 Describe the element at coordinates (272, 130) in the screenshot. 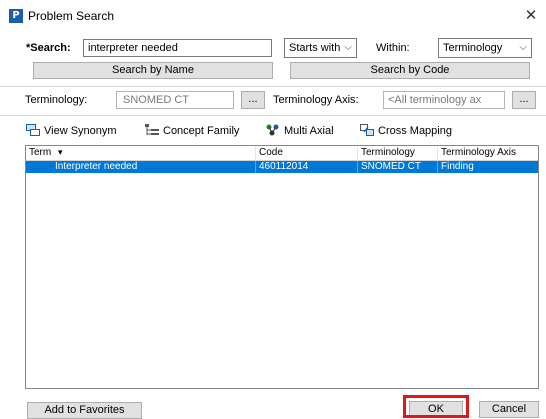

I see `multi-axial-icon` at that location.